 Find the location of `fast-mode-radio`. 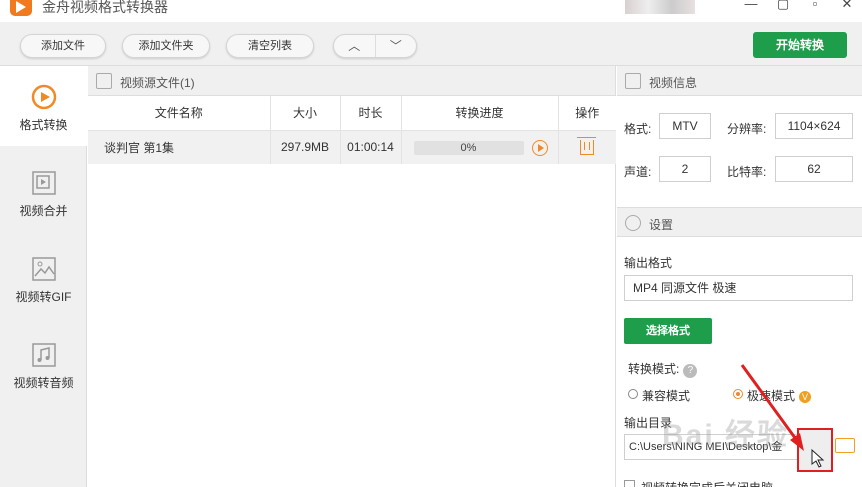

fast-mode-radio is located at coordinates (738, 394).